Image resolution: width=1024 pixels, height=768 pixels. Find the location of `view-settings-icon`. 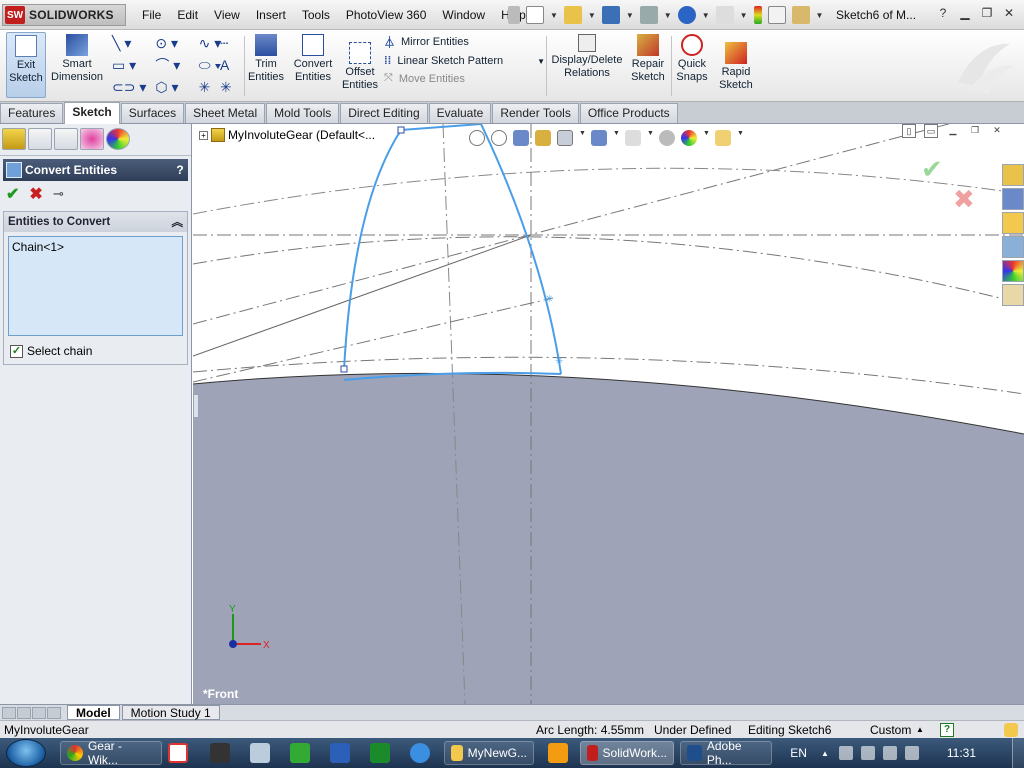

view-settings-icon is located at coordinates (723, 138).